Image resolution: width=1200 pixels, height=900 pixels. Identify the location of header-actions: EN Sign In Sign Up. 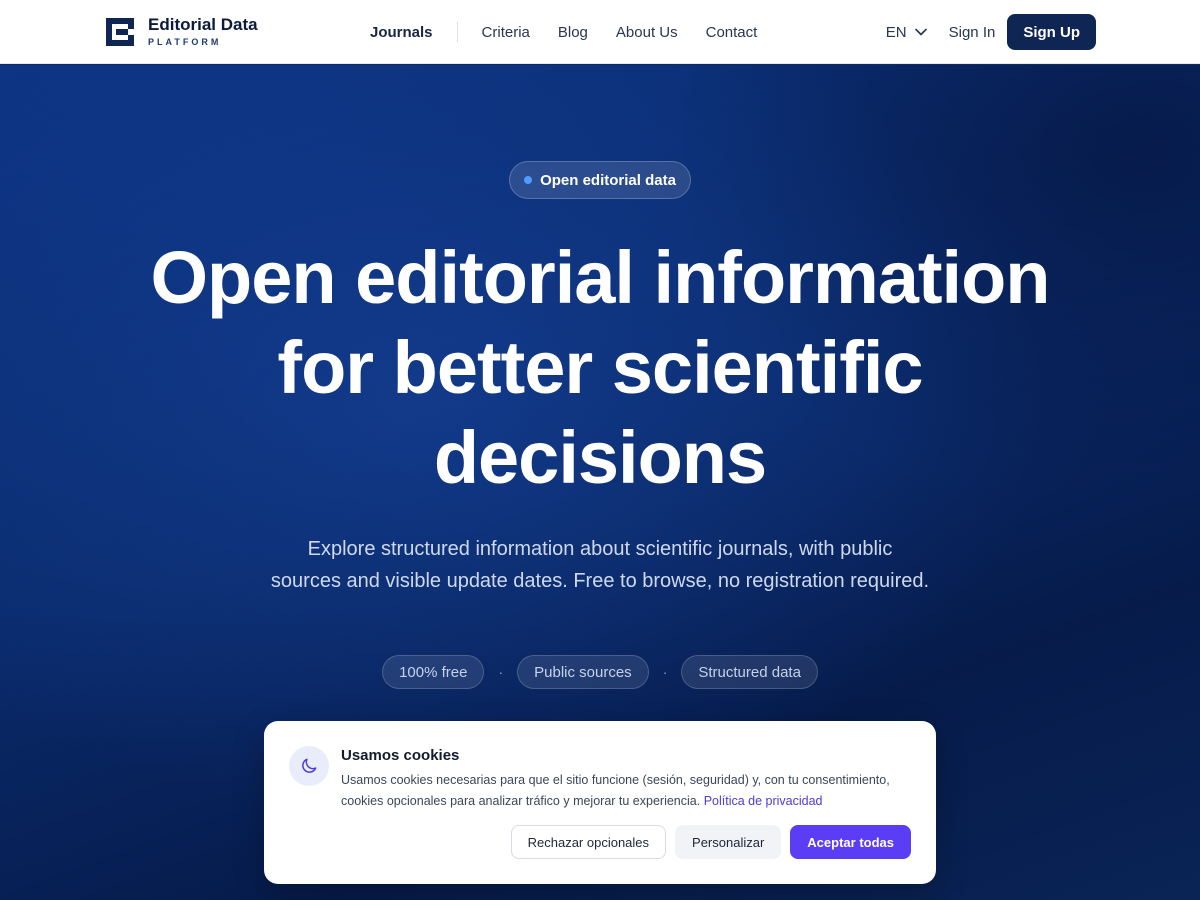
(991, 32).